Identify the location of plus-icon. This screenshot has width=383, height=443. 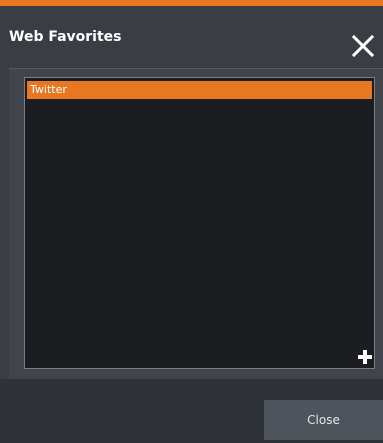
(365, 356).